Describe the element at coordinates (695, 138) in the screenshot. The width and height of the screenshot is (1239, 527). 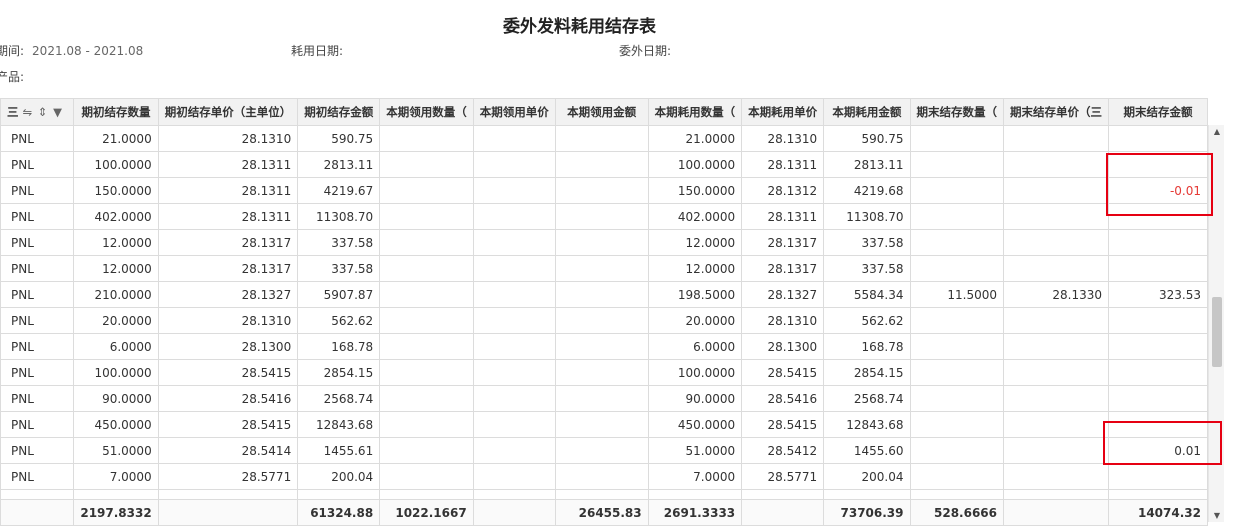
I see `table-cell: 21.0000` at that location.